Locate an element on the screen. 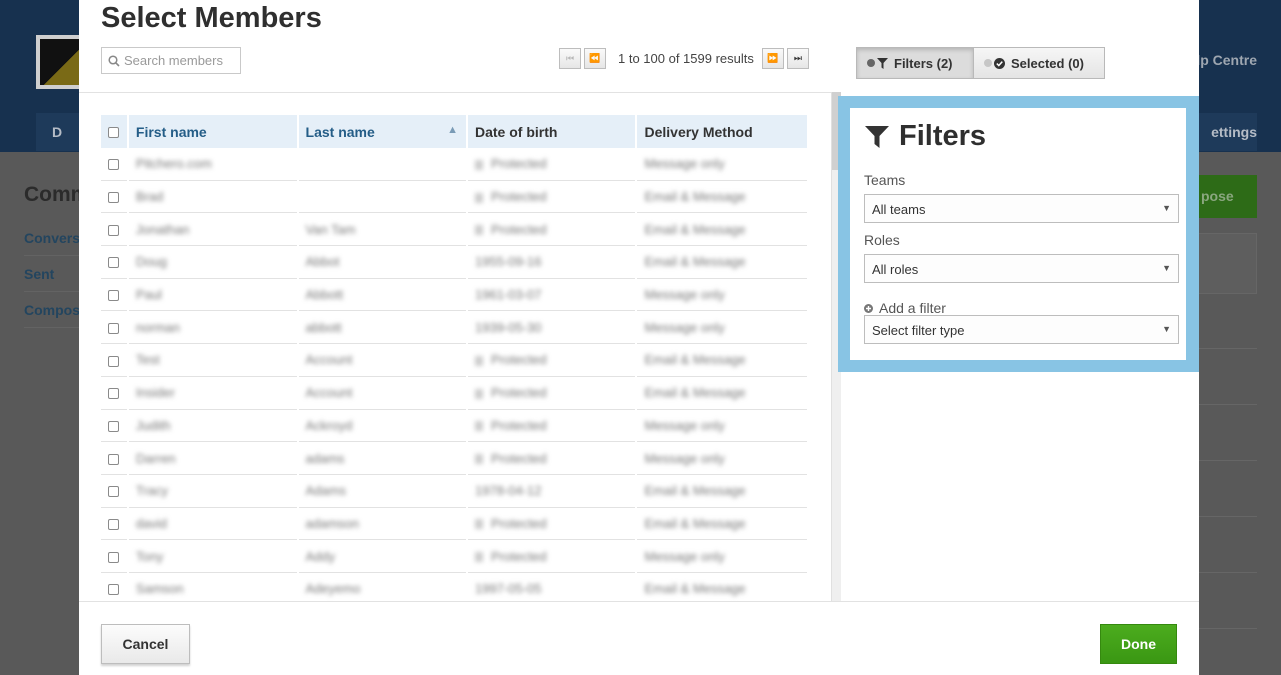 Image resolution: width=1281 pixels, height=675 pixels. date-of-birth-cell-text: 1939-05-30 is located at coordinates (508, 327).